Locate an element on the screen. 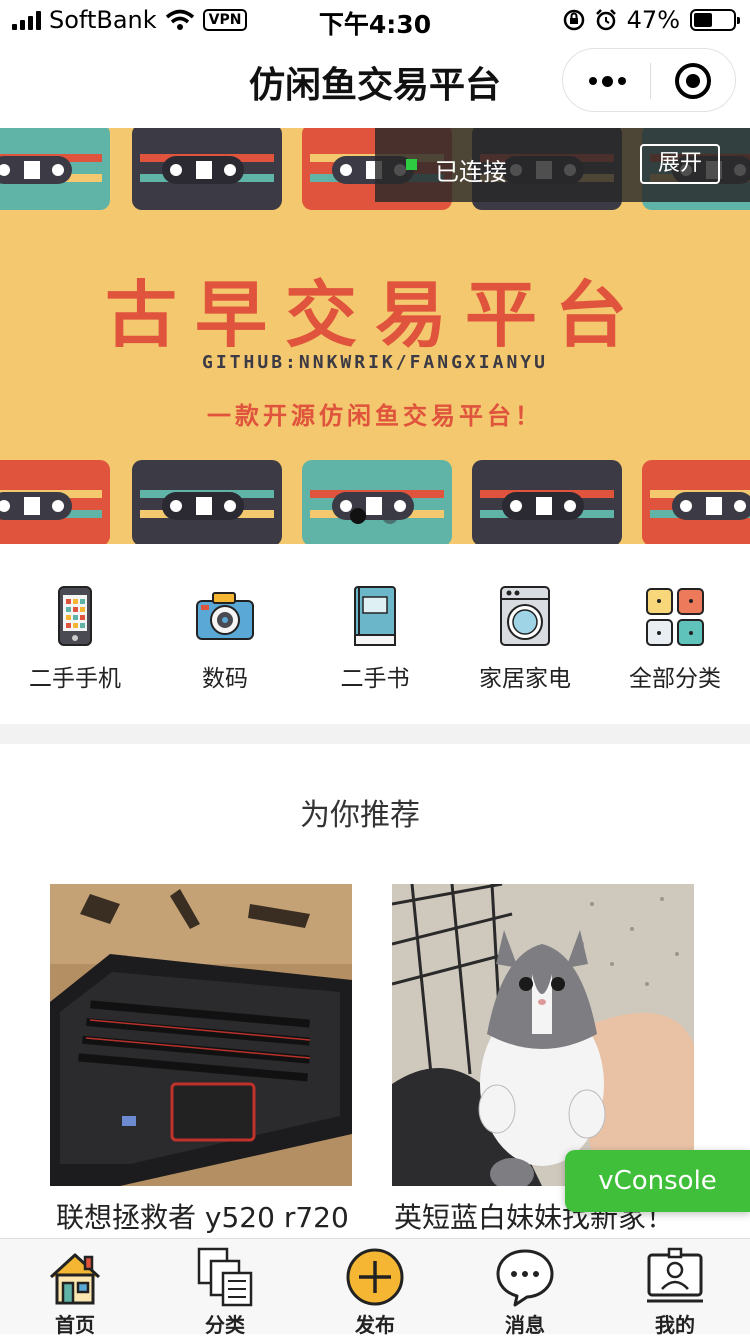 This screenshot has width=750, height=1338. category-books: 二手书 is located at coordinates (375, 639).